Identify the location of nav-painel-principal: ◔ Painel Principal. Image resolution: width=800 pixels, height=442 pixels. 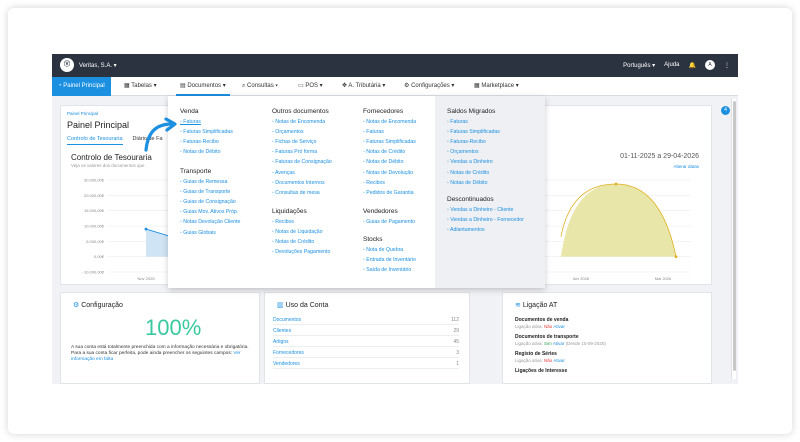
(81, 86).